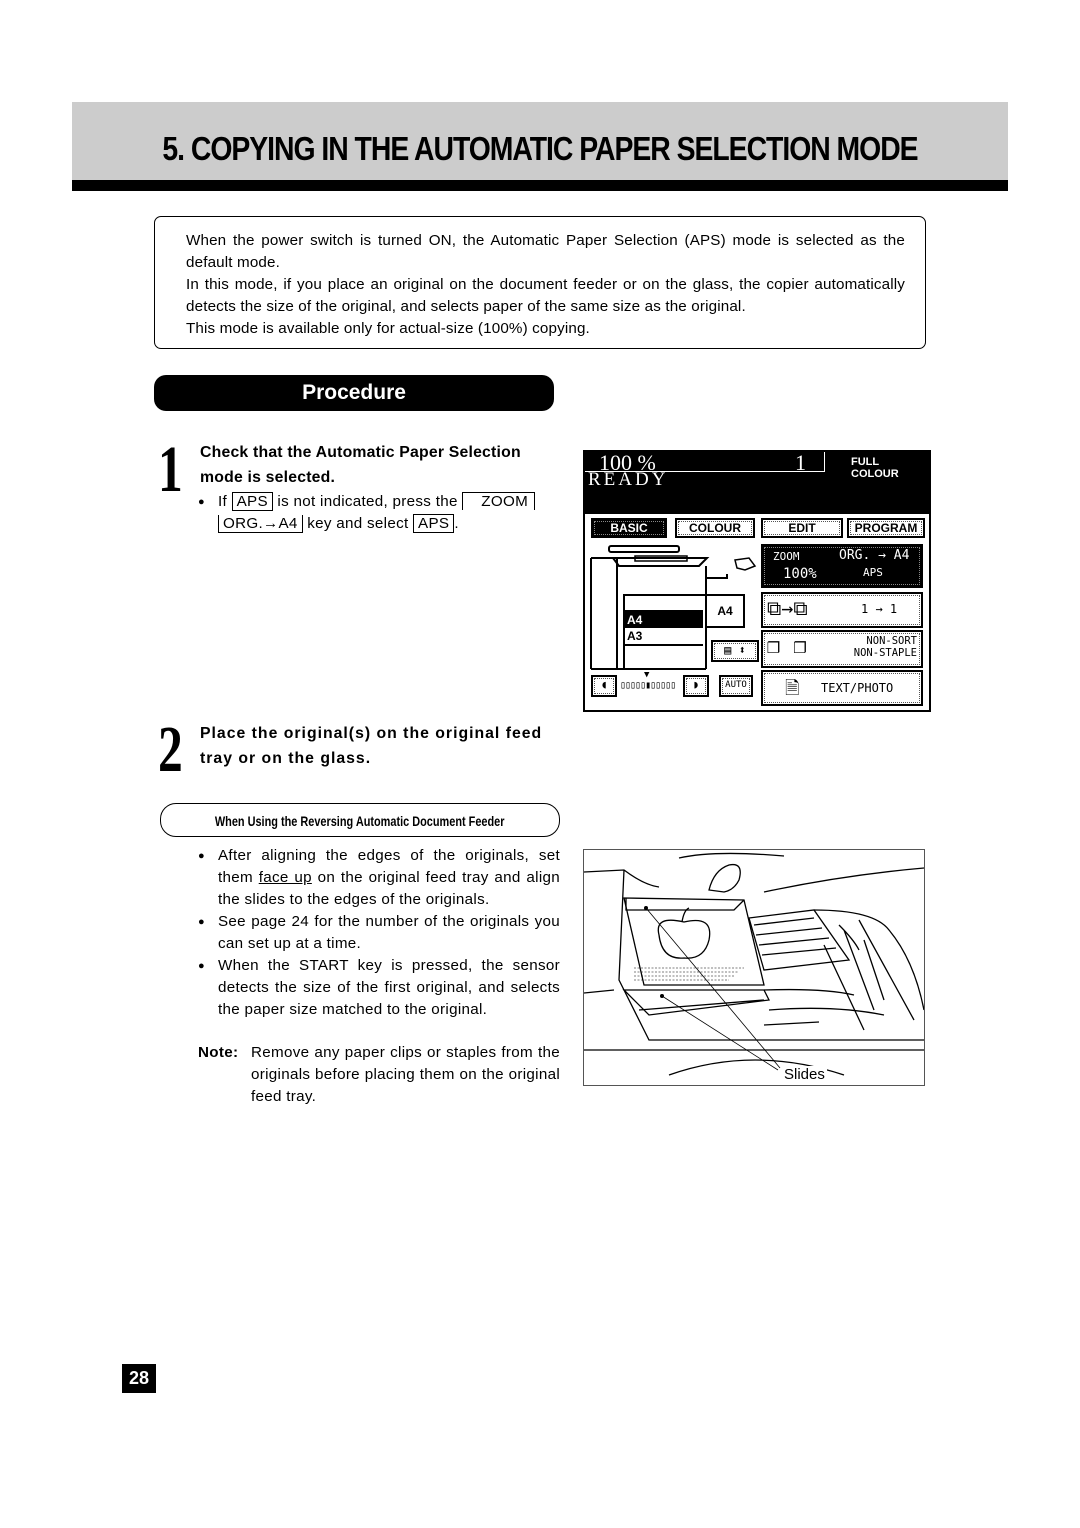 This screenshot has height=1528, width=1080. I want to click on step-number: 2, so click(170, 749).